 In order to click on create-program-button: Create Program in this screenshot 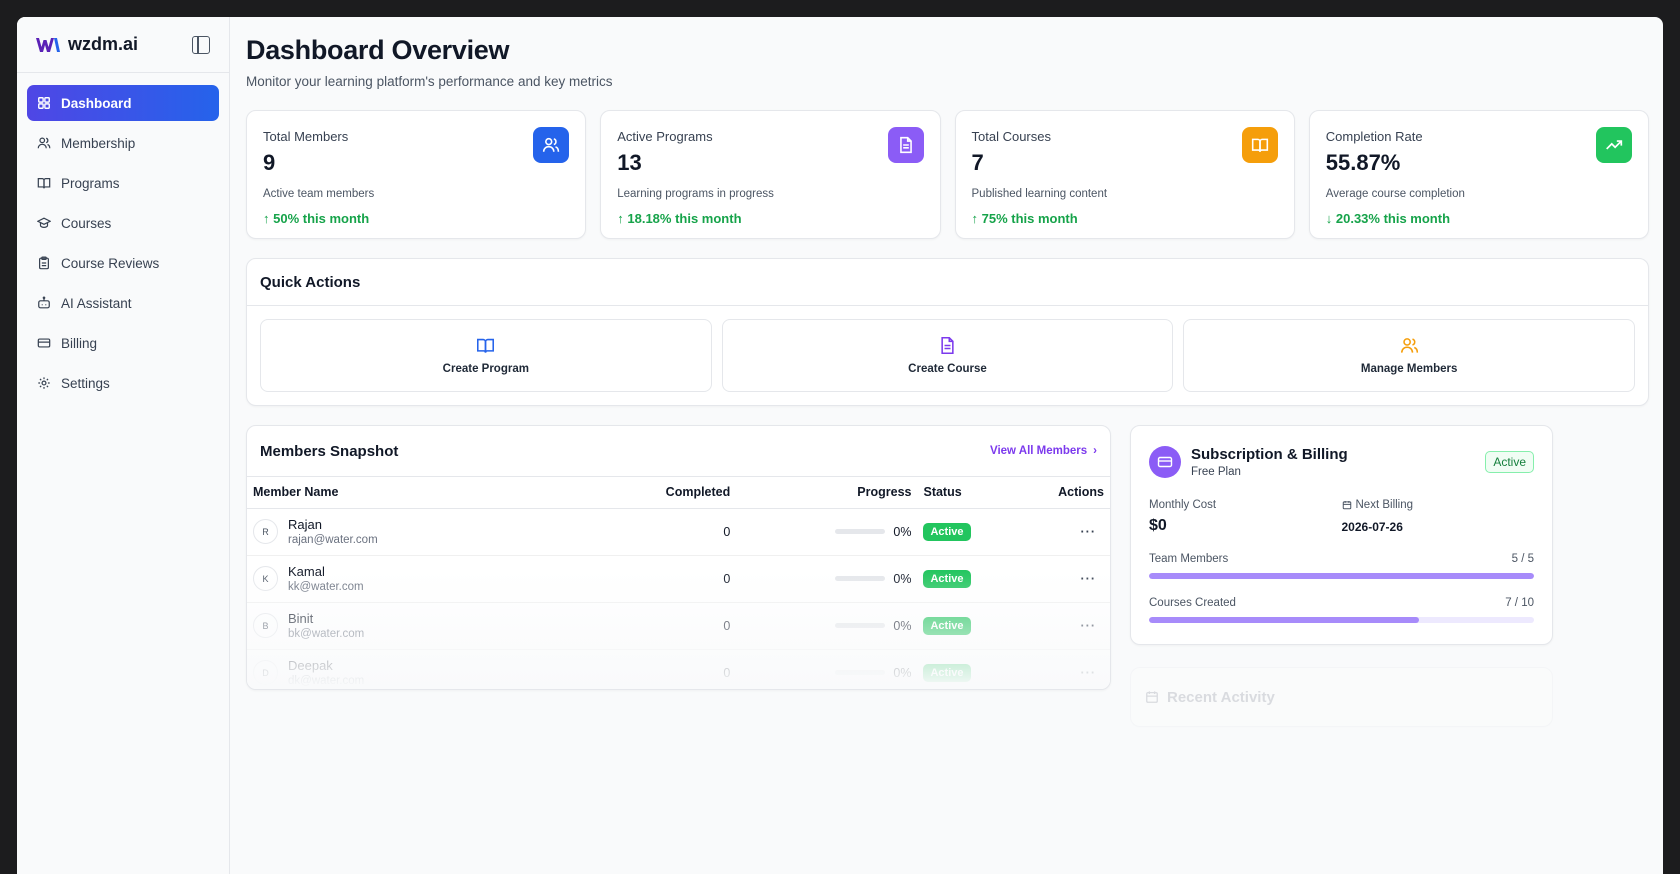, I will do `click(486, 355)`.